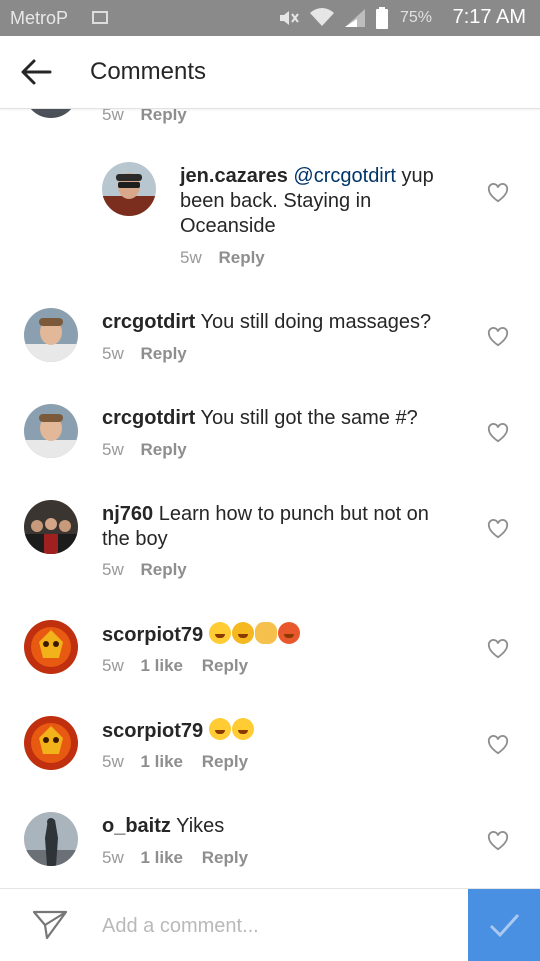 This screenshot has width=540, height=961. I want to click on battery-icon, so click(382, 18).